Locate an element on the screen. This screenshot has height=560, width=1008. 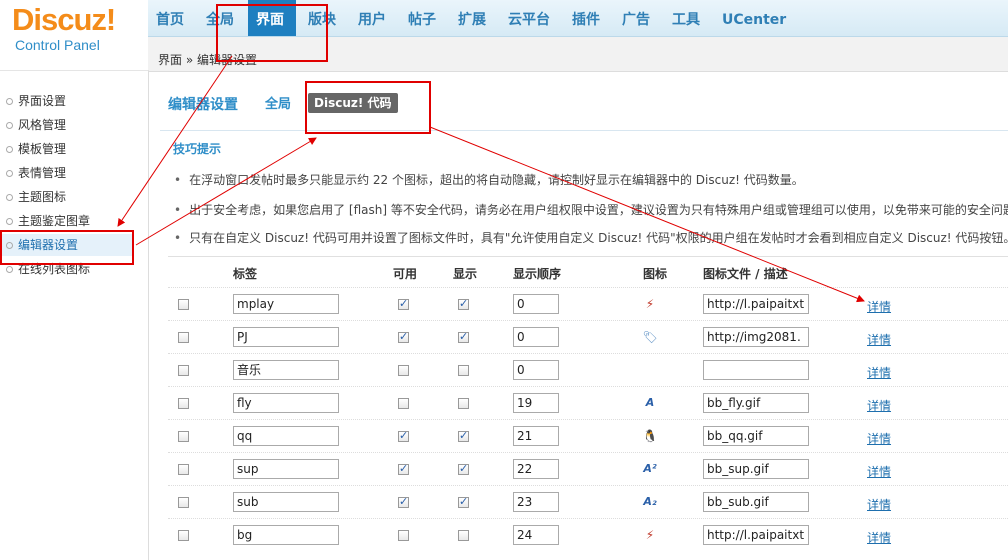
tag-input: sub is located at coordinates (286, 502).